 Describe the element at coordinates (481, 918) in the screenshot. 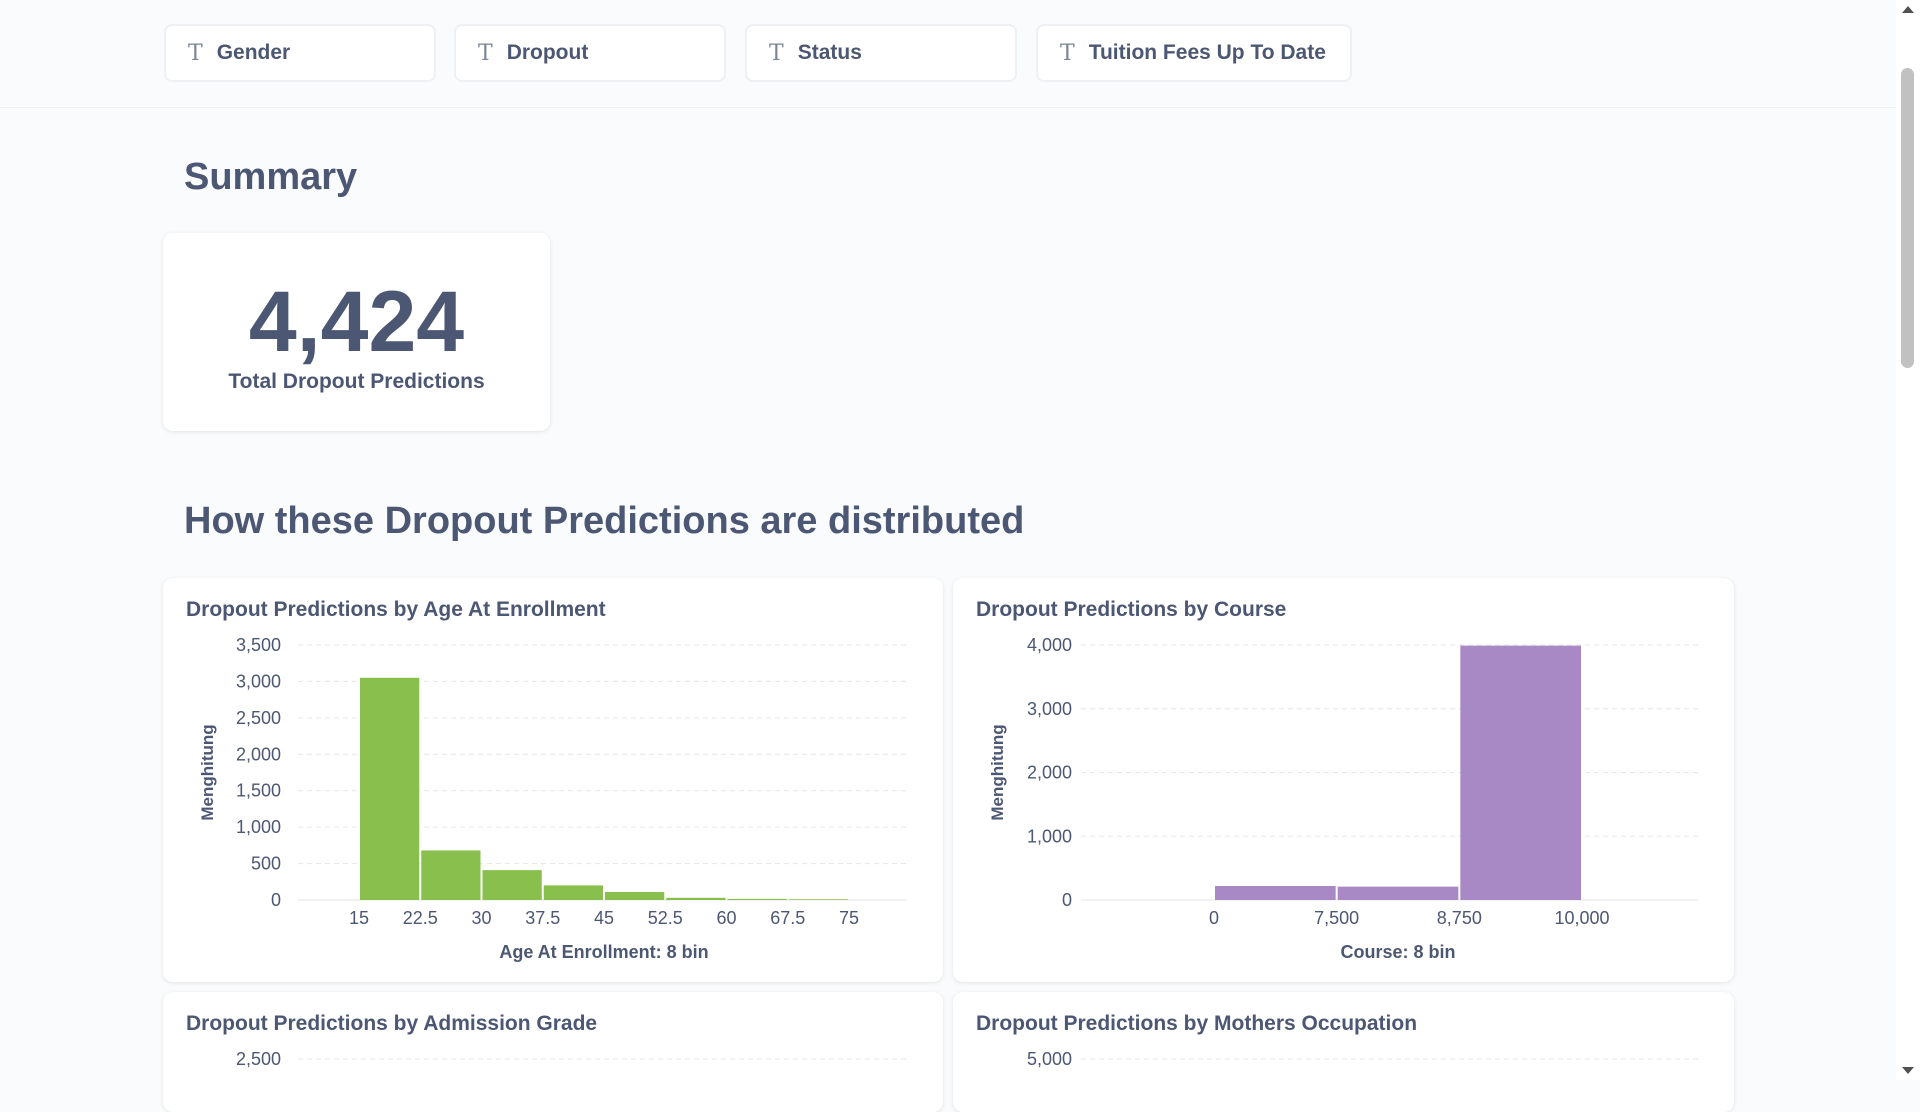

I see `x-tick-label: 30` at that location.